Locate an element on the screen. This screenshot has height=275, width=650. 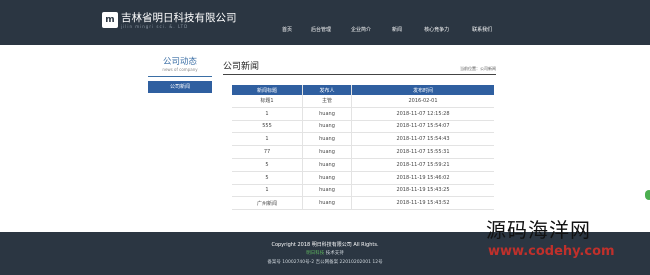
nav-competence: 核心竞争力 is located at coordinates (436, 22).